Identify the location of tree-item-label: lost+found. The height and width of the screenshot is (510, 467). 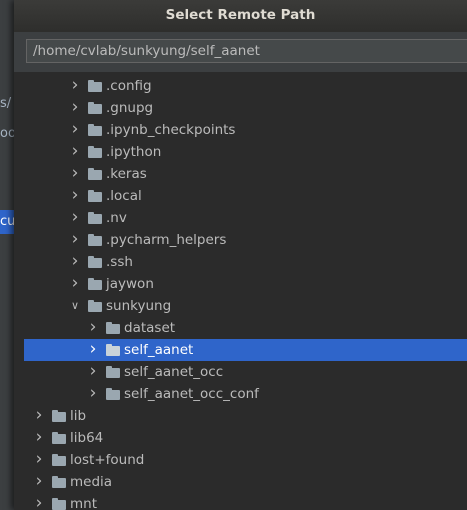
(107, 460).